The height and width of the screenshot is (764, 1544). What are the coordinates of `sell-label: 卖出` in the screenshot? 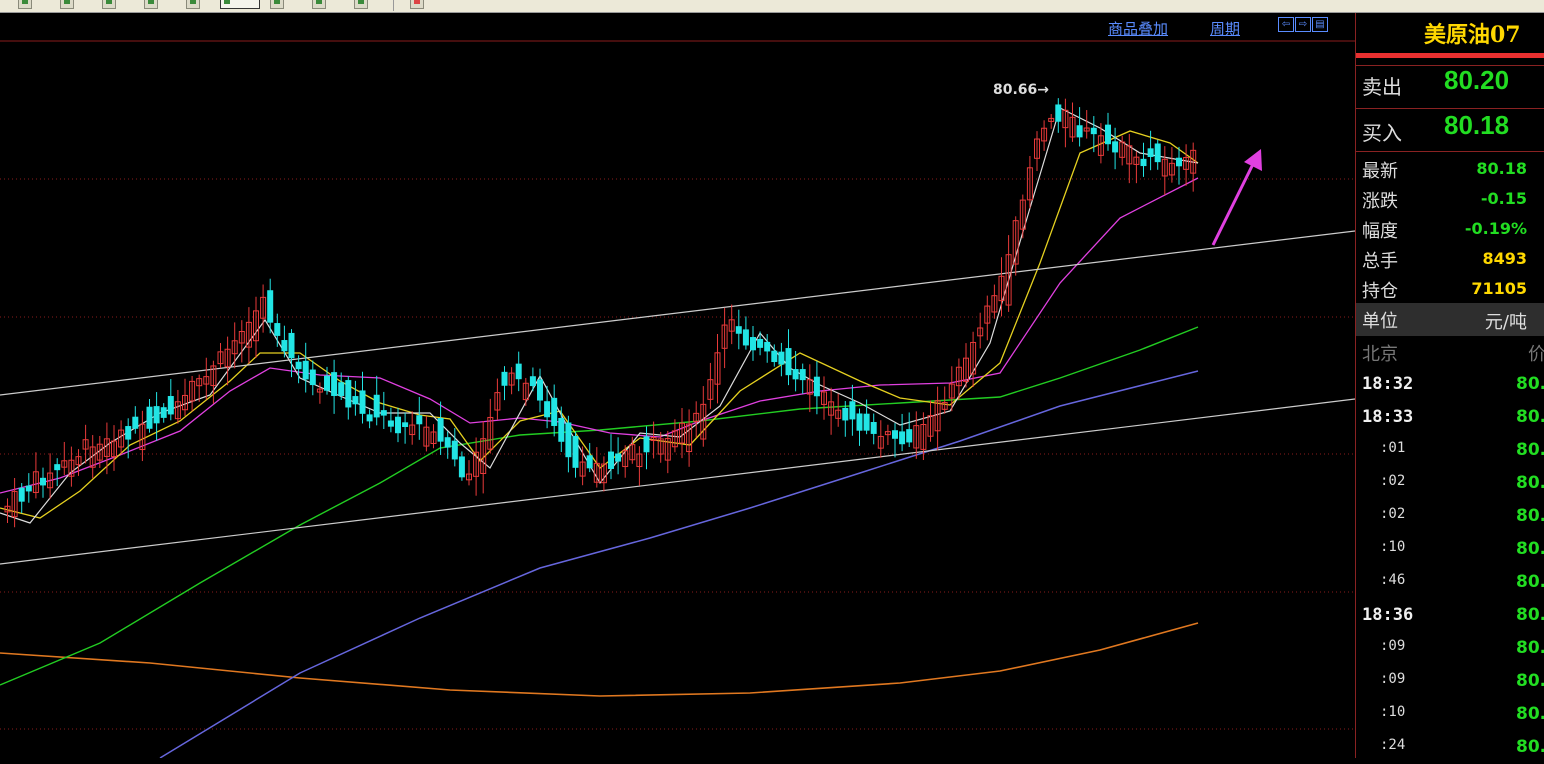 It's located at (1382, 87).